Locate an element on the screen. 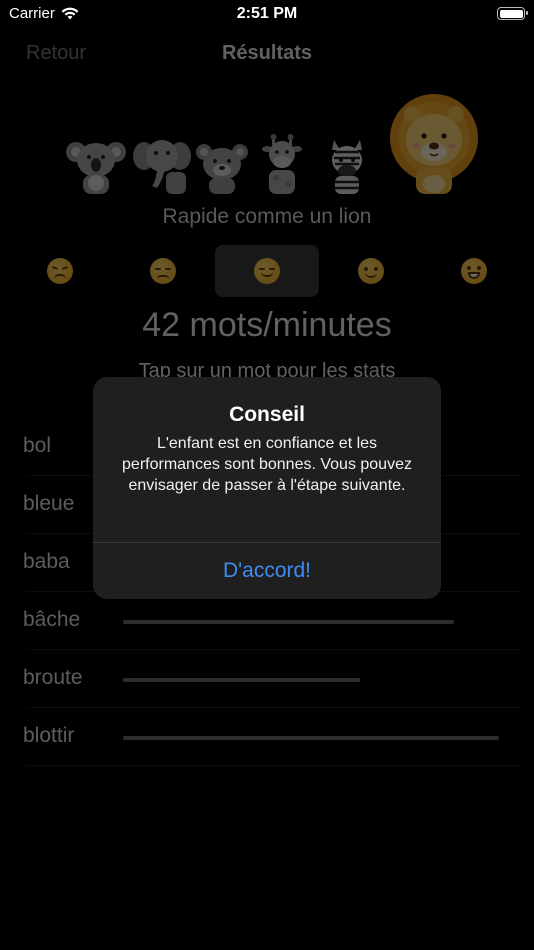  clock: 2:51 PM is located at coordinates (267, 13).